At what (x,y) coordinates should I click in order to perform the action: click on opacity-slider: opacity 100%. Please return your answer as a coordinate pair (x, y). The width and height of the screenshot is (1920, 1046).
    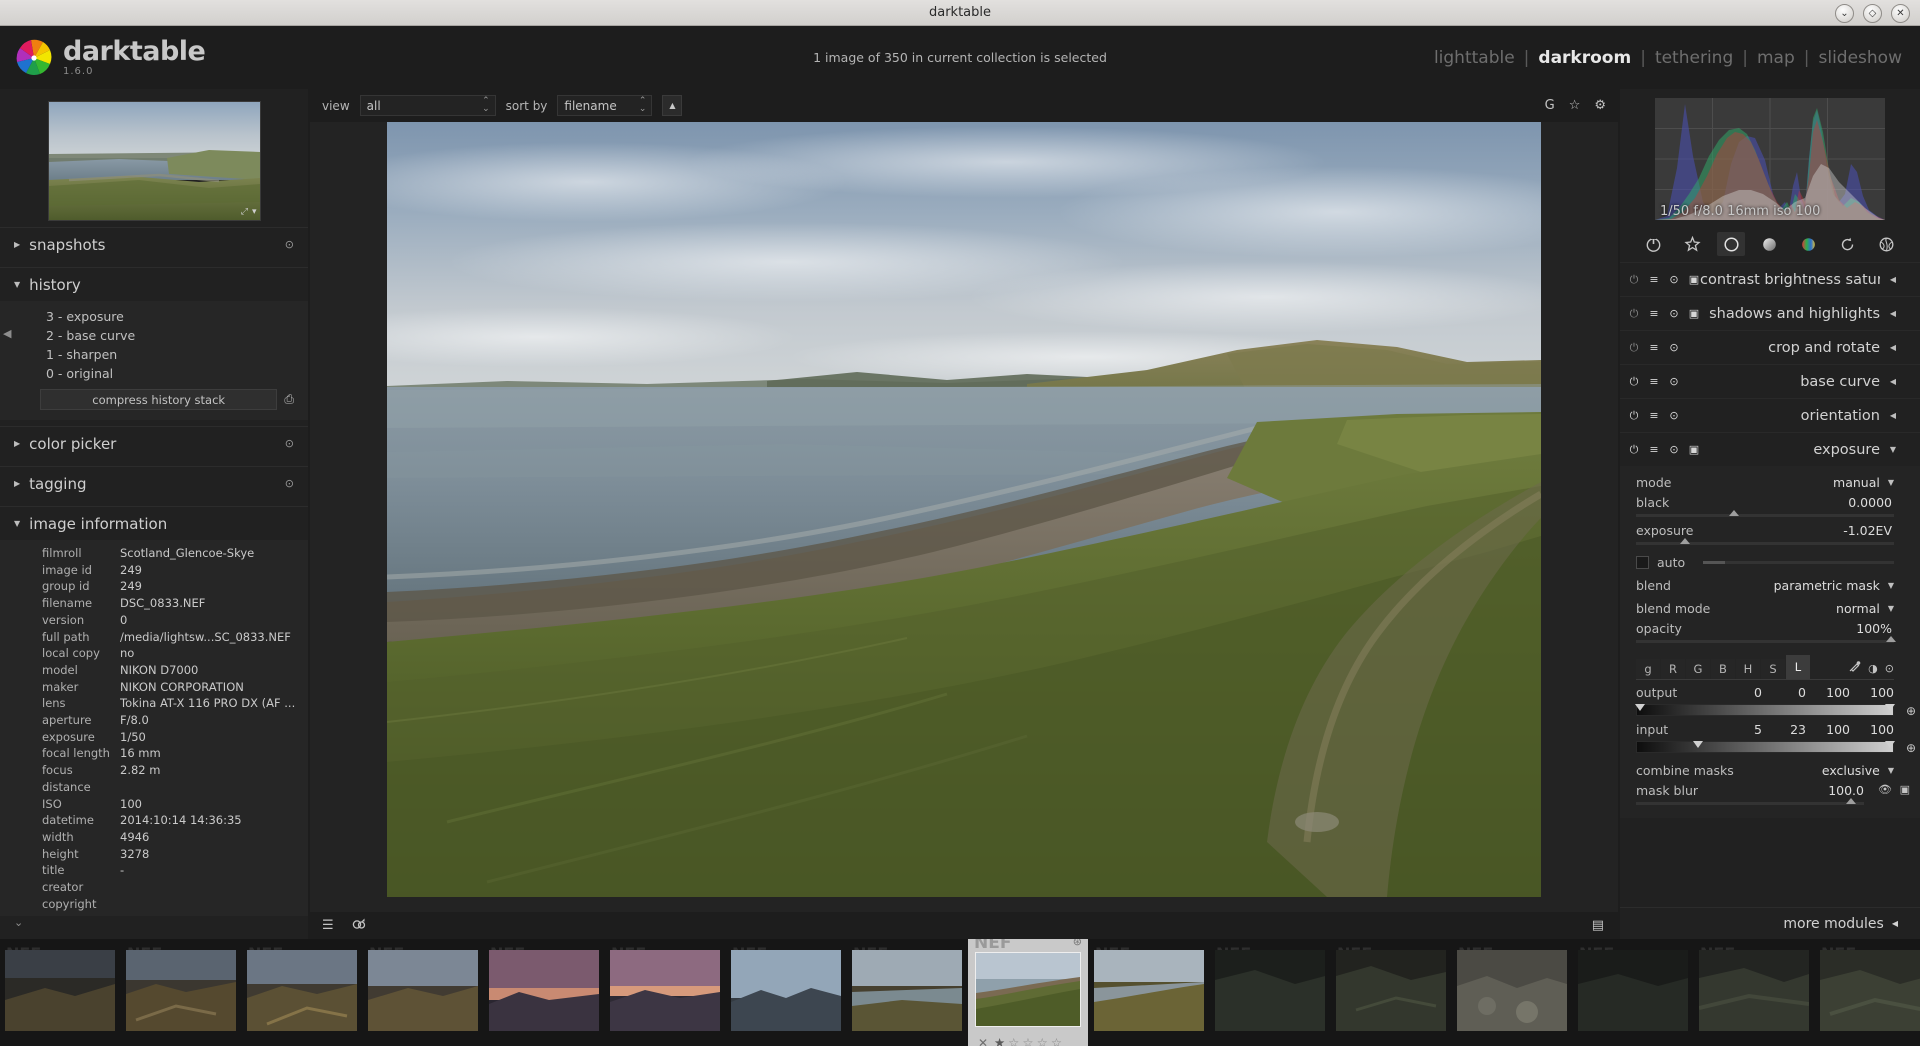
    Looking at the image, I should click on (1770, 634).